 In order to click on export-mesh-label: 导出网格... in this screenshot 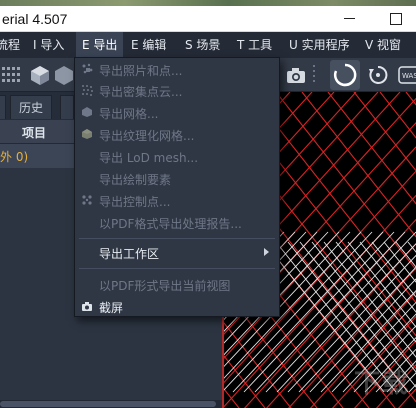, I will do `click(129, 114)`.